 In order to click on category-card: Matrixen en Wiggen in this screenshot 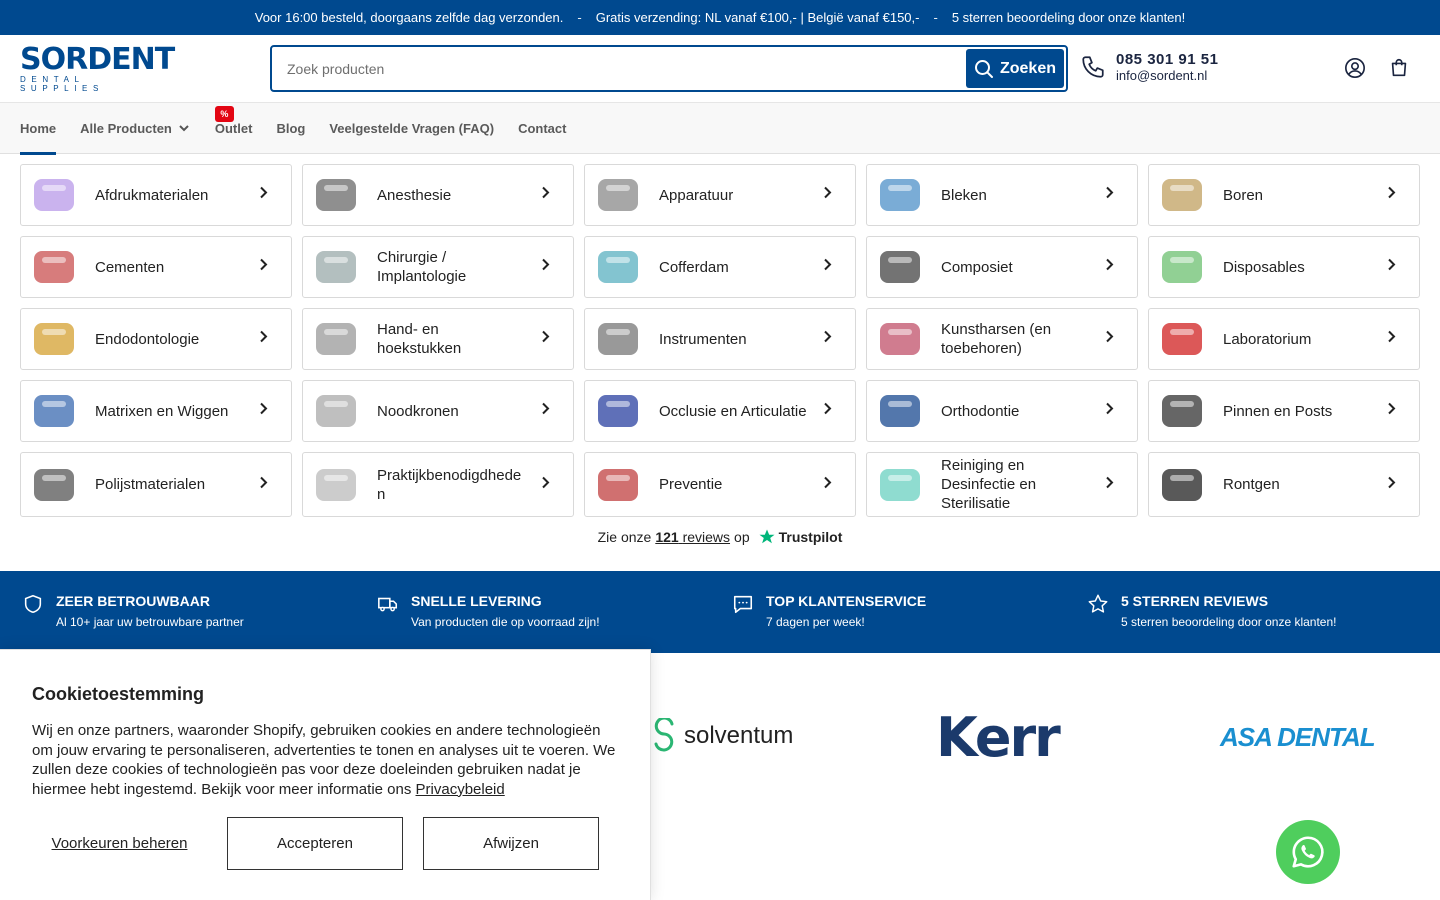, I will do `click(156, 411)`.